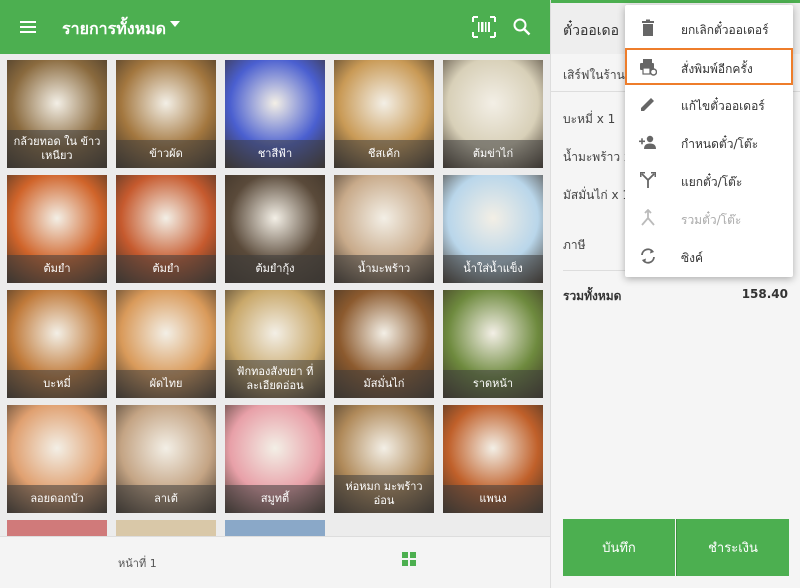 This screenshot has height=588, width=800. Describe the element at coordinates (648, 67) in the screenshot. I see `reprint-icon` at that location.